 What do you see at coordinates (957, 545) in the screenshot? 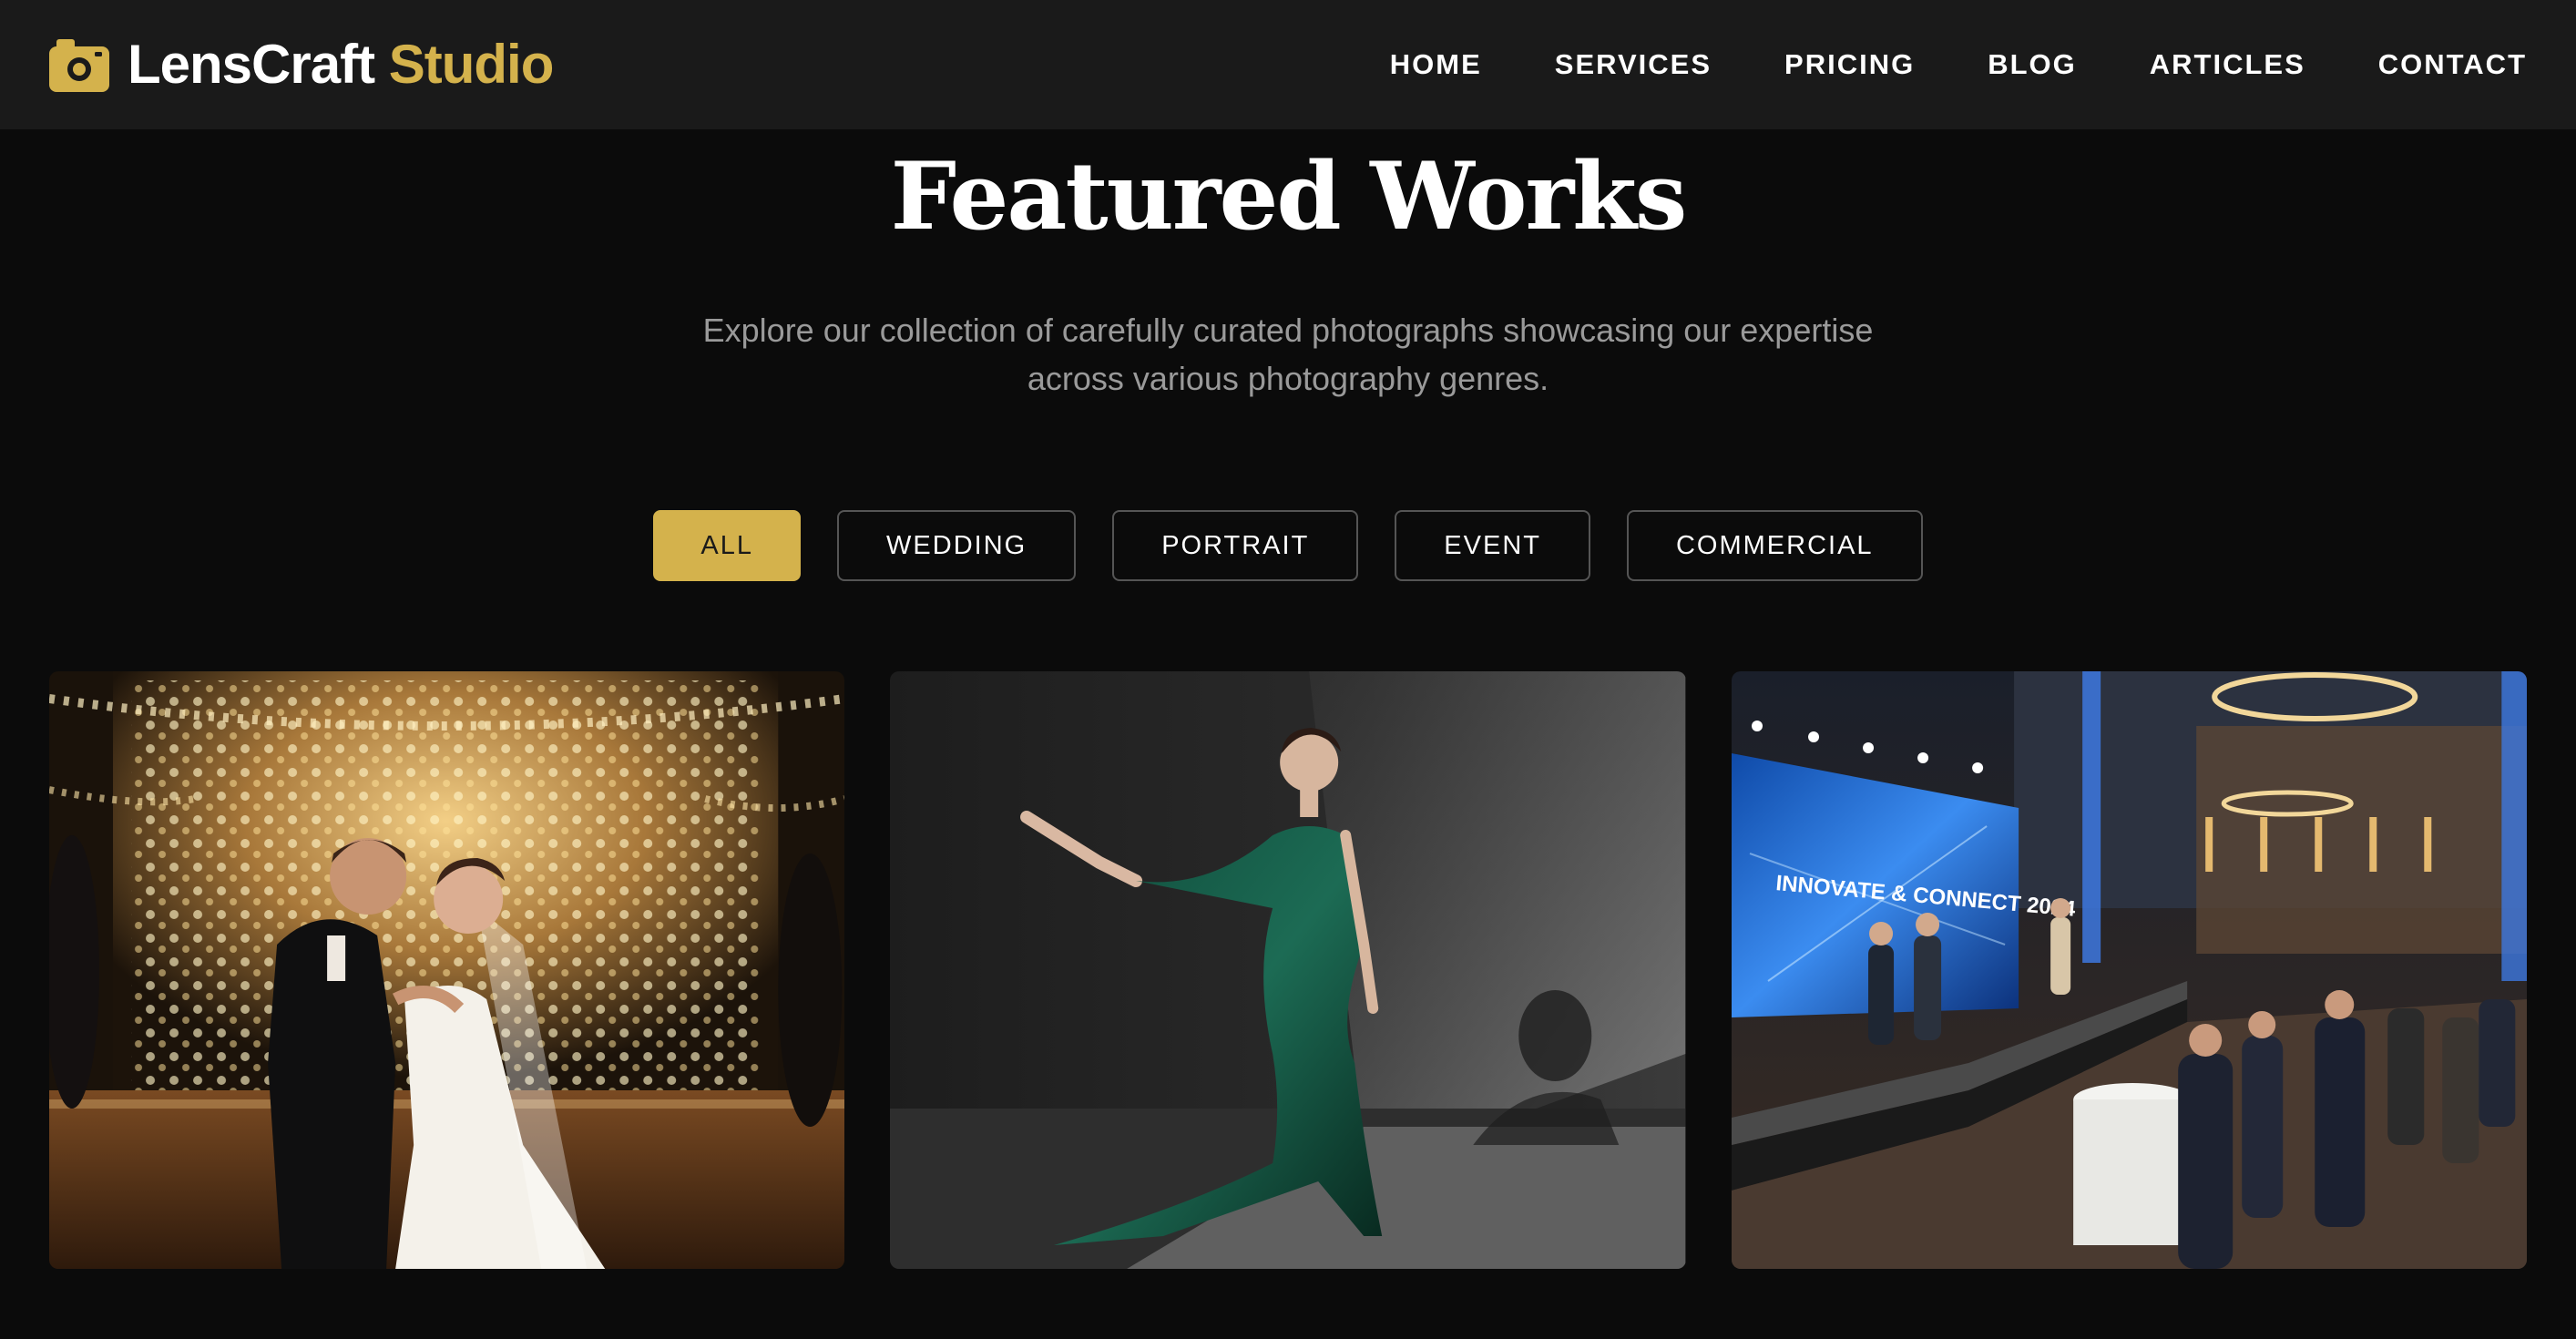
I see `filter-wedding-button: WEDDING` at bounding box center [957, 545].